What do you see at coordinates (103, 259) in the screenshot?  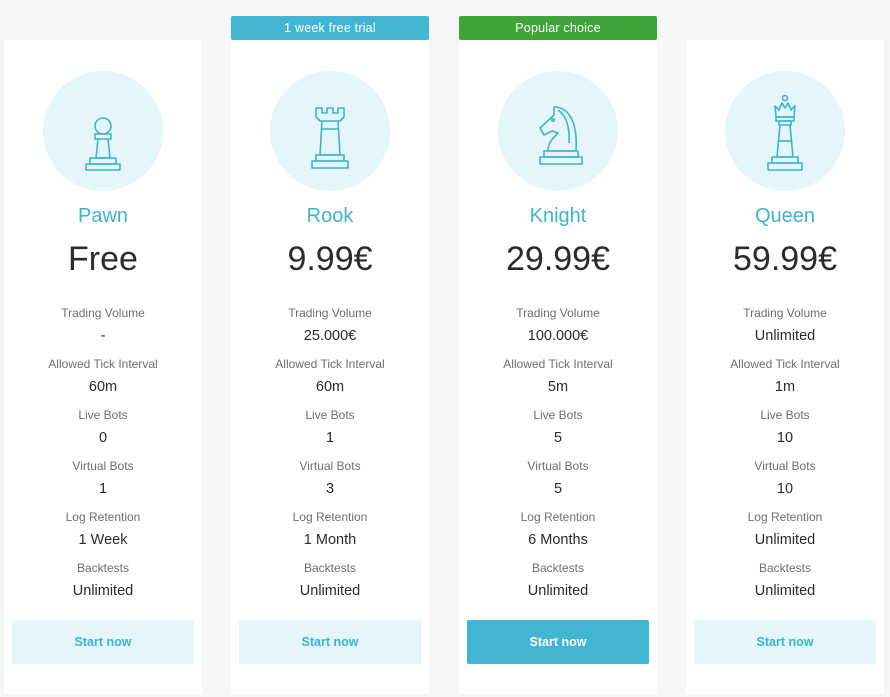 I see `plan-price: Free` at bounding box center [103, 259].